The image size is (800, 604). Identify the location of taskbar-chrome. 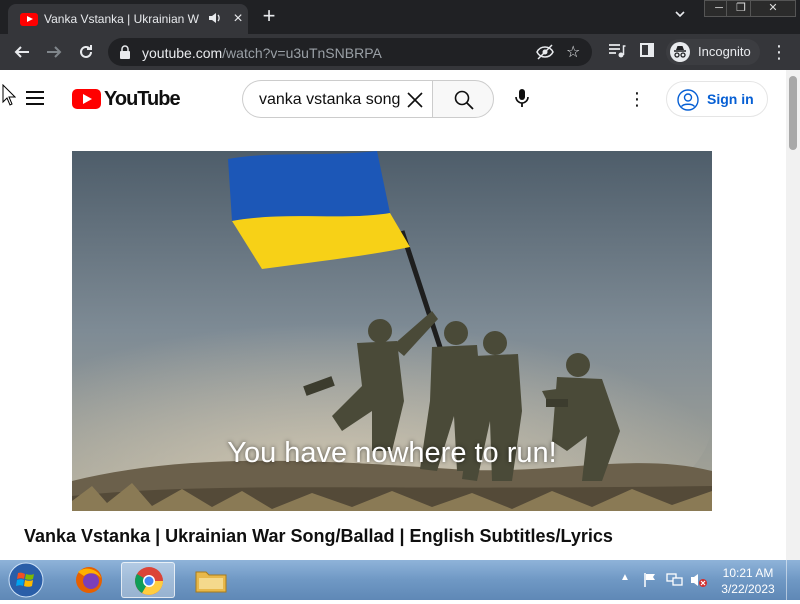
(148, 580).